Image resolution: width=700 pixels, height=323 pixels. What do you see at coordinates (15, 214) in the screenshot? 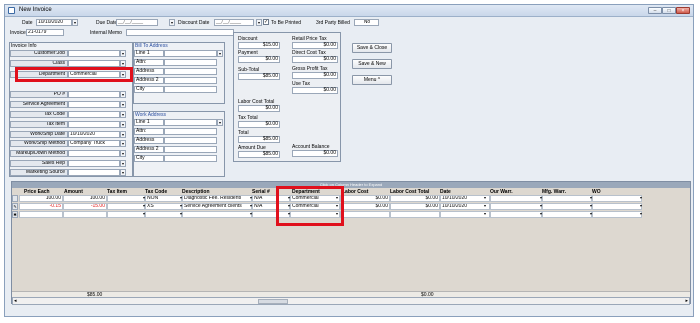
I see `row-selector: ✱` at bounding box center [15, 214].